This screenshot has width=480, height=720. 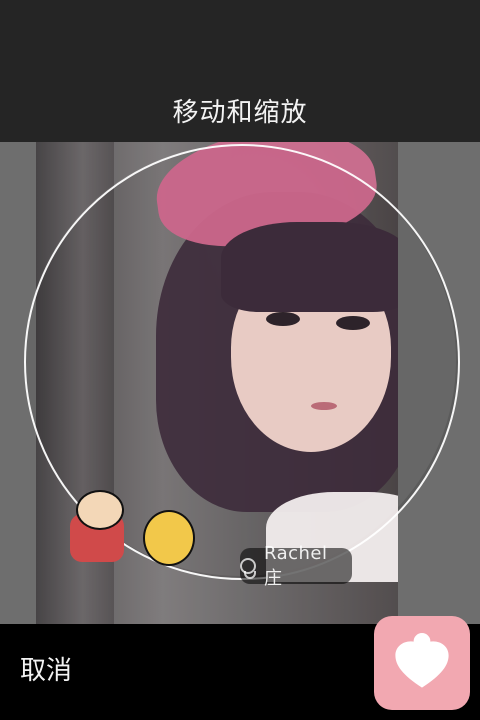 I want to click on app-badge, so click(x=422, y=663).